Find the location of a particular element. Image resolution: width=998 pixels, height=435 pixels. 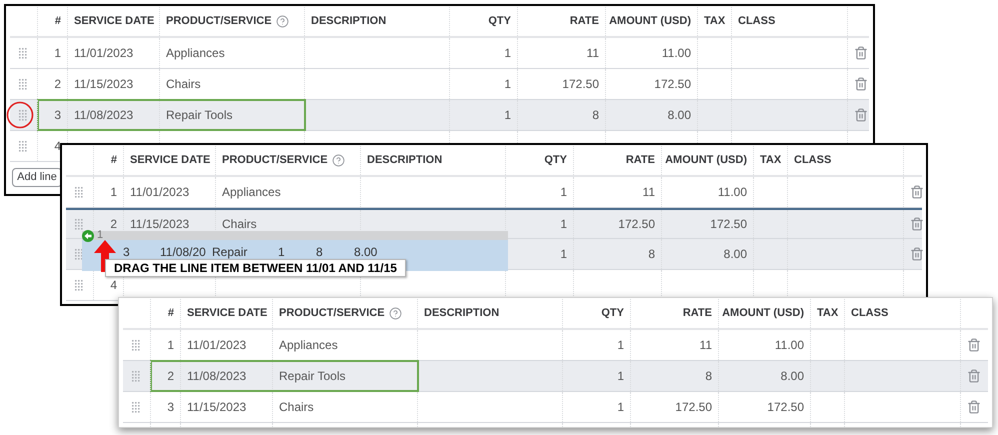

callout-label: DRAG THE LINE ITEM BETWEEN 11/01 AND 11/15 is located at coordinates (255, 268).